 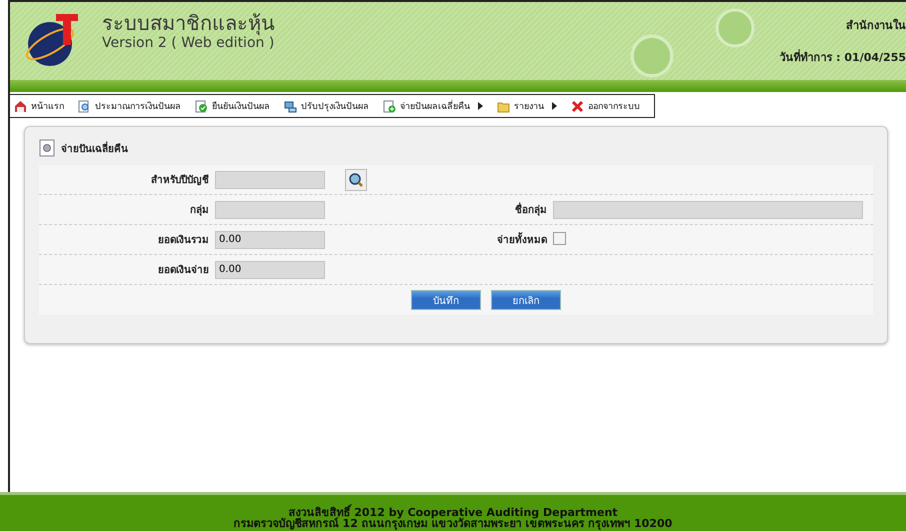 I want to click on save-button: บันทึก, so click(x=446, y=300).